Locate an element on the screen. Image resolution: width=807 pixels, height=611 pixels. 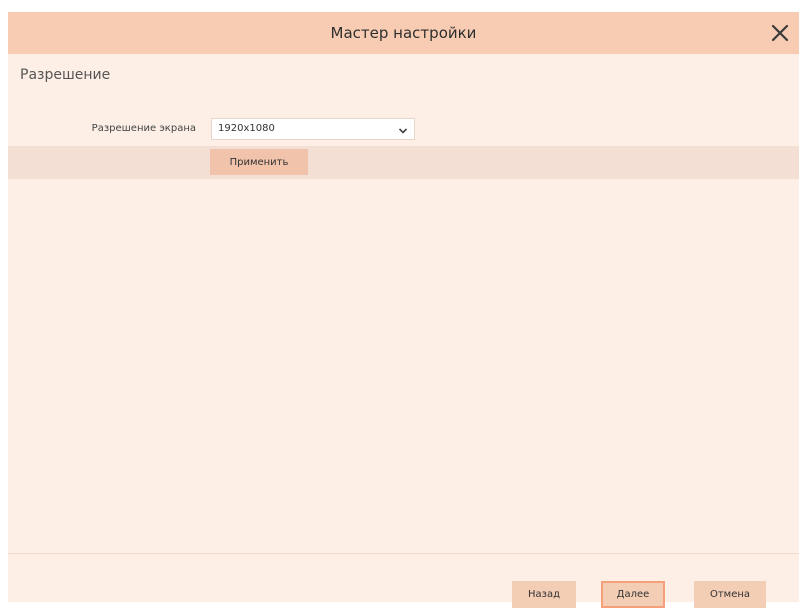
back-button: Назад is located at coordinates (544, 594).